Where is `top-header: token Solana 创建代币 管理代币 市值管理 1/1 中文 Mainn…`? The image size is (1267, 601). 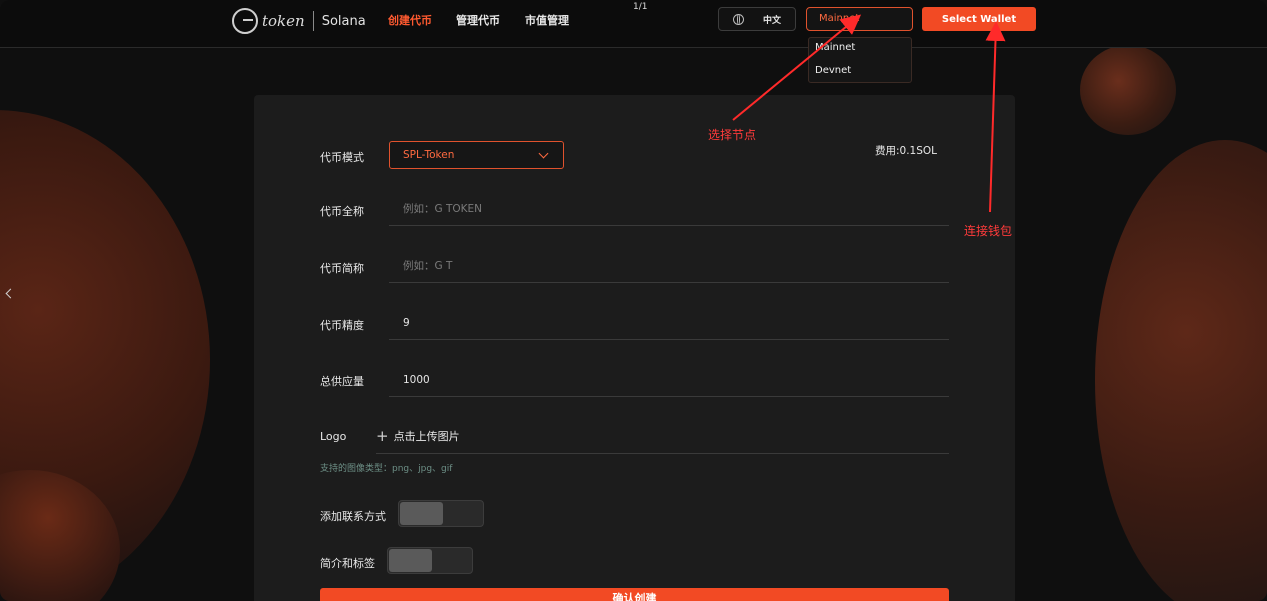 top-header: token Solana 创建代币 管理代币 市值管理 1/1 中文 Mainn… is located at coordinates (633, 24).